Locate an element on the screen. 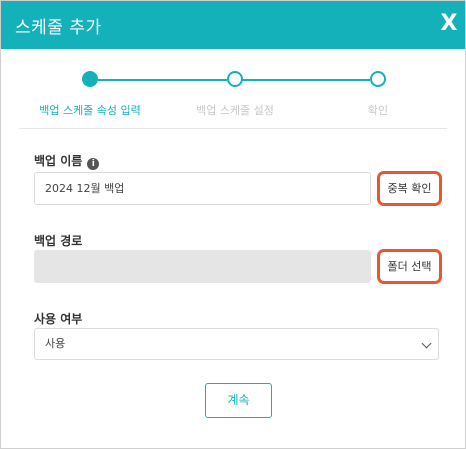  step-label-attributes: 백업 스케줄 속성 입력 is located at coordinates (90, 110).